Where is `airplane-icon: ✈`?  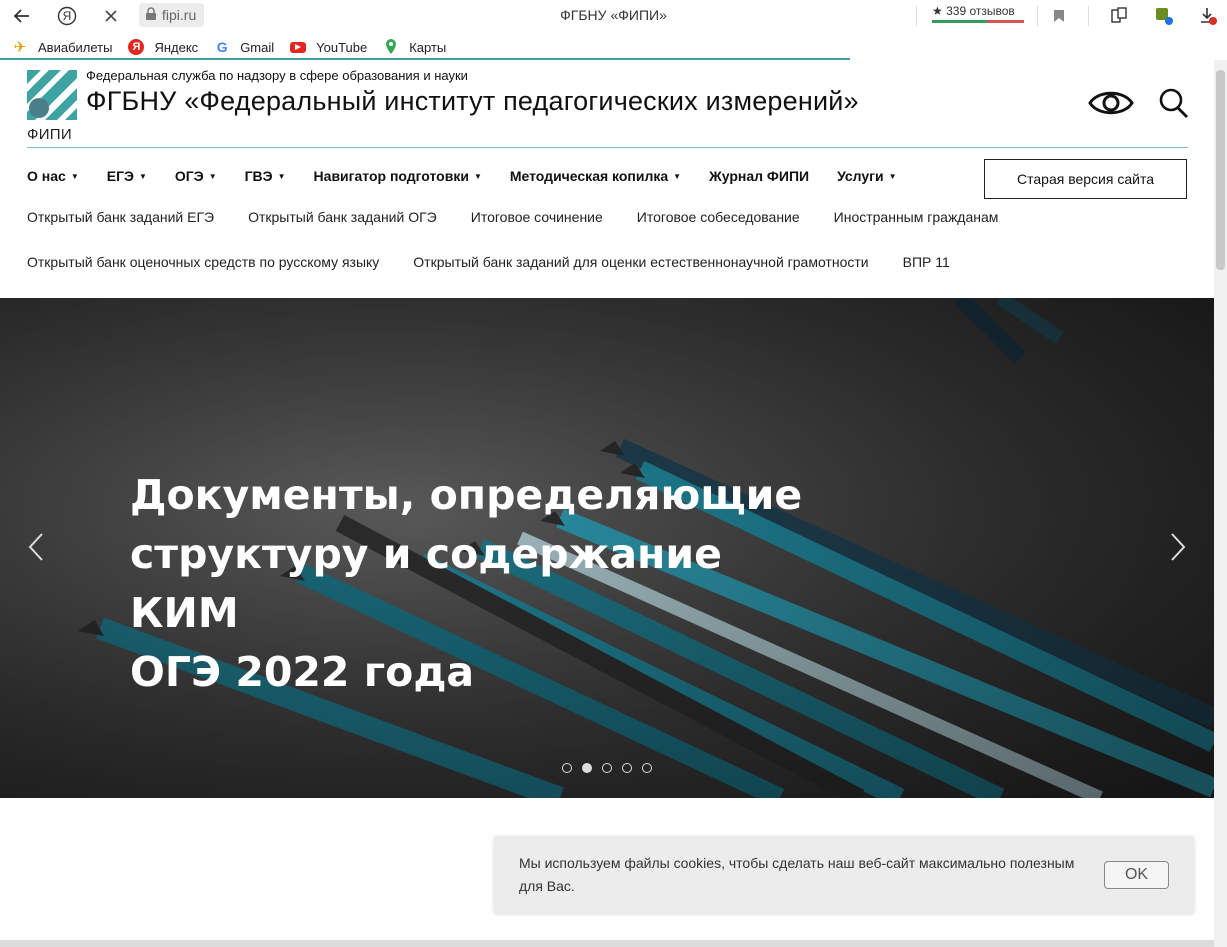
airplane-icon: ✈ is located at coordinates (20, 47).